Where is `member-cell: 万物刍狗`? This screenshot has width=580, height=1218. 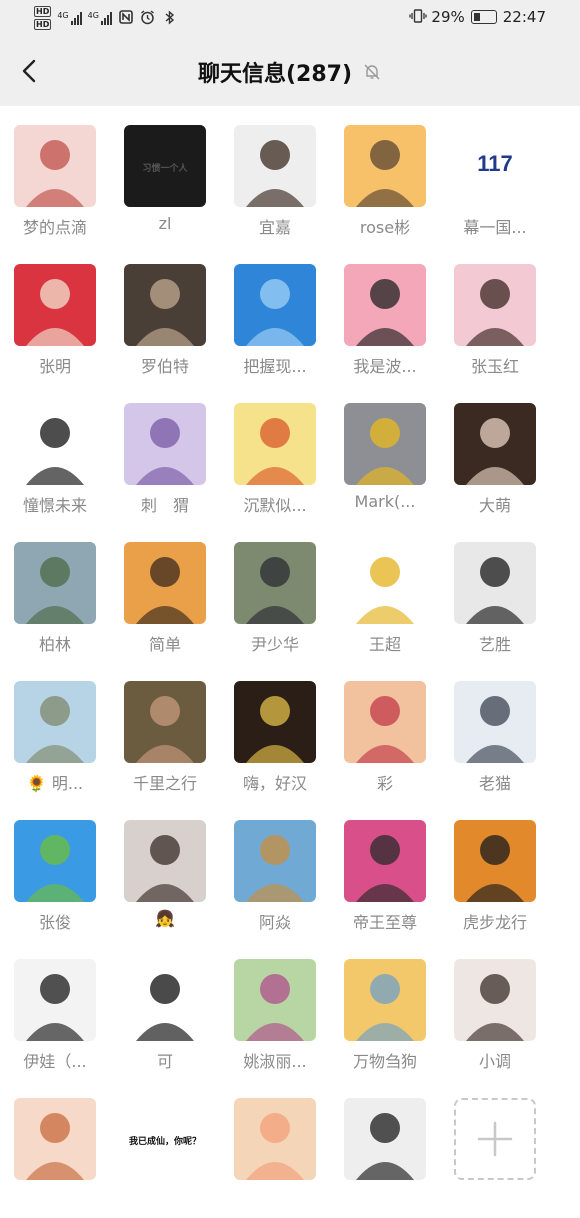 member-cell: 万物刍狗 is located at coordinates (385, 1009).